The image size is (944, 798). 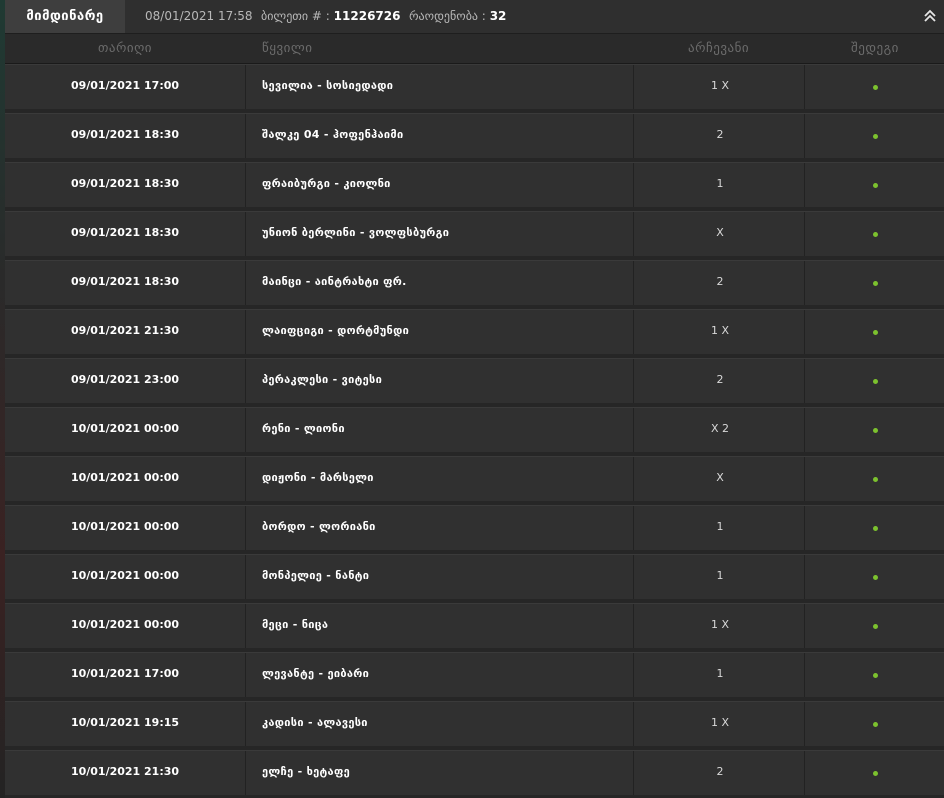 I want to click on row-match: მონპელიე - ნანტი, so click(x=440, y=577).